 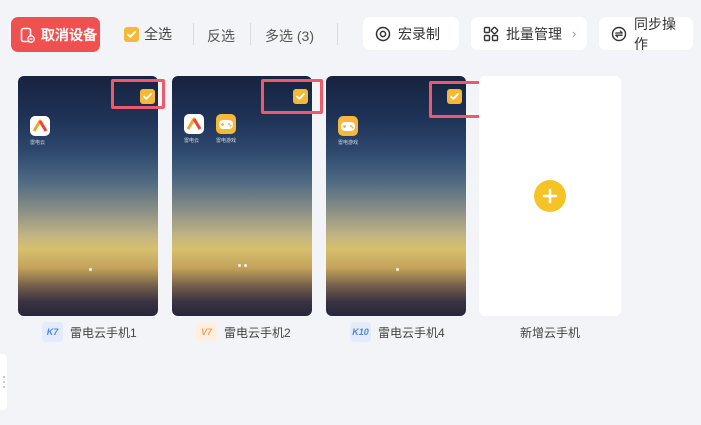 I want to click on select-all-checkbox: 全选, so click(x=148, y=34).